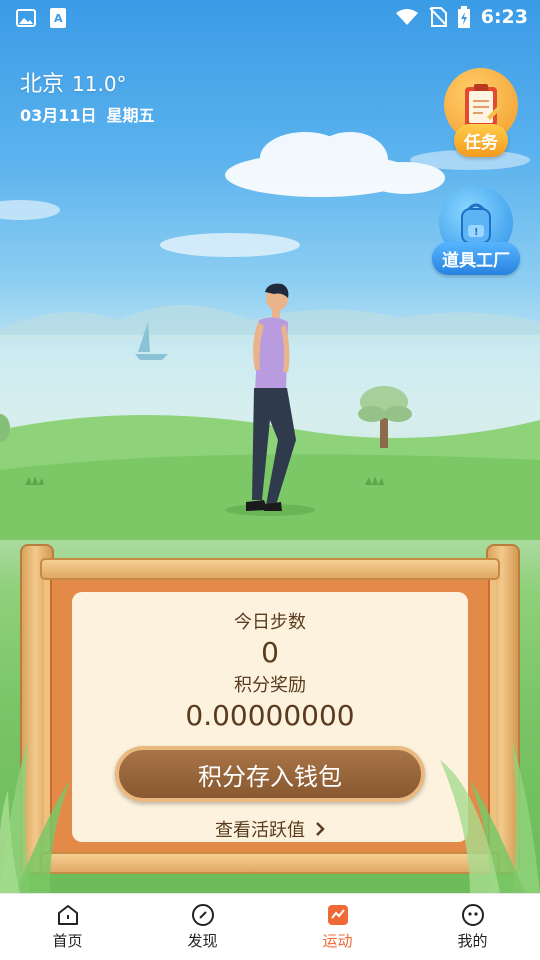  I want to click on tab-discover-label: 发现, so click(202, 941).